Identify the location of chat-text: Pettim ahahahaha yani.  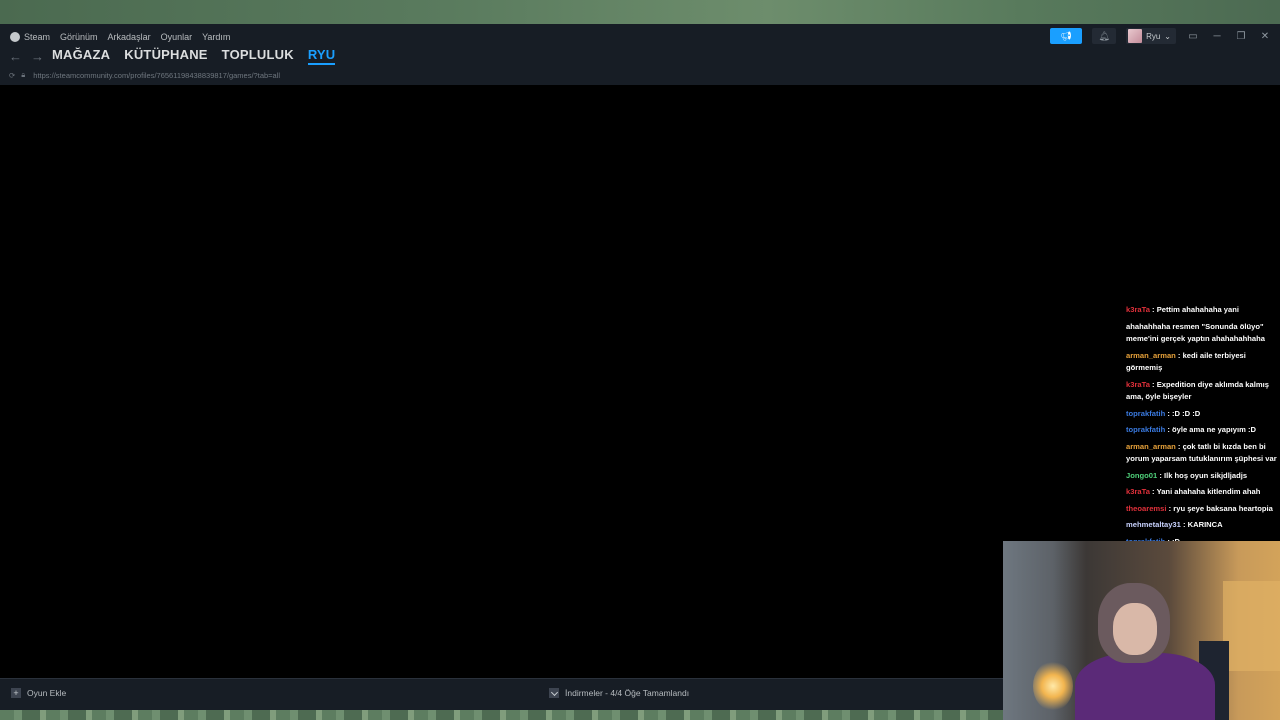
(1197, 309).